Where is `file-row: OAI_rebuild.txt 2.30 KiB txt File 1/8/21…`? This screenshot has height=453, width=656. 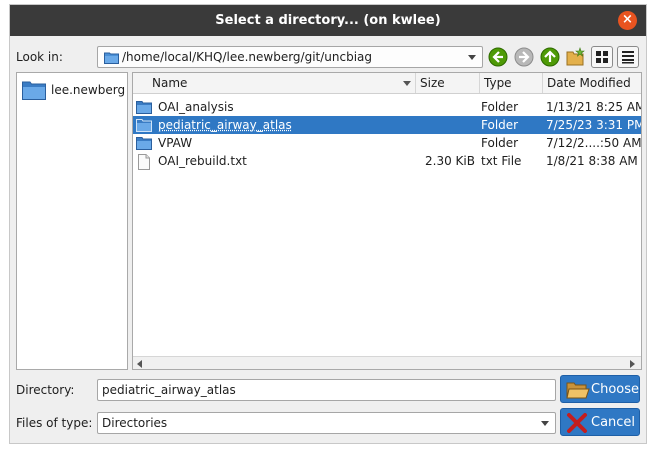 file-row: OAI_rebuild.txt 2.30 KiB txt File 1/8/21… is located at coordinates (387, 161).